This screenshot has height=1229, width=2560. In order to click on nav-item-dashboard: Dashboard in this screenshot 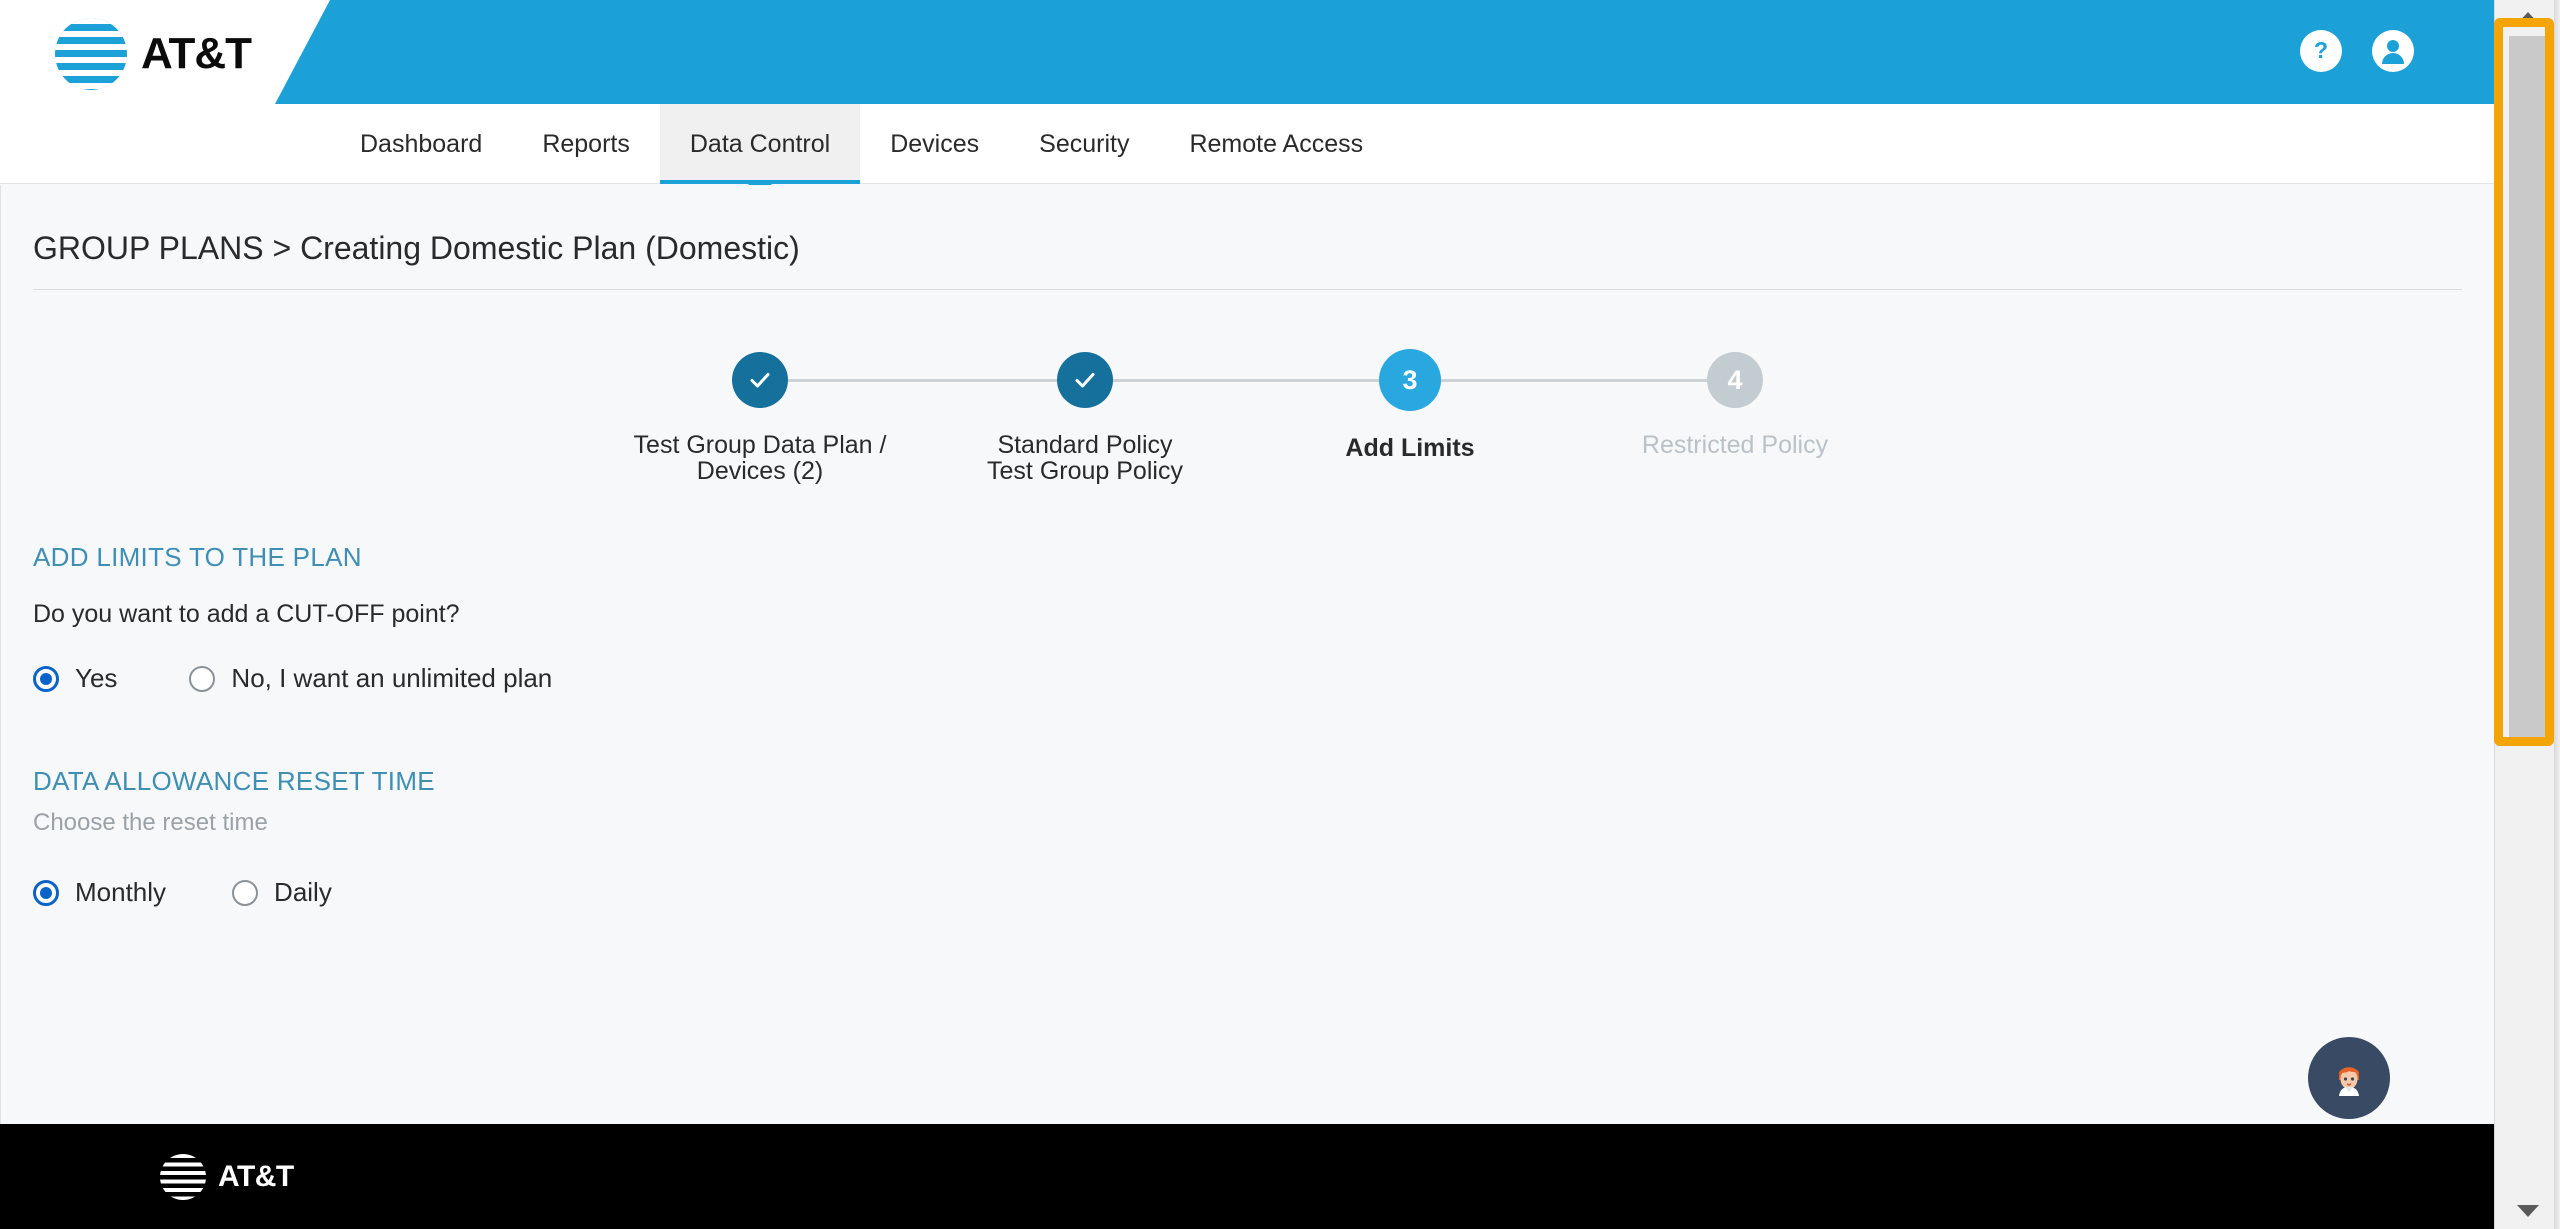, I will do `click(421, 144)`.